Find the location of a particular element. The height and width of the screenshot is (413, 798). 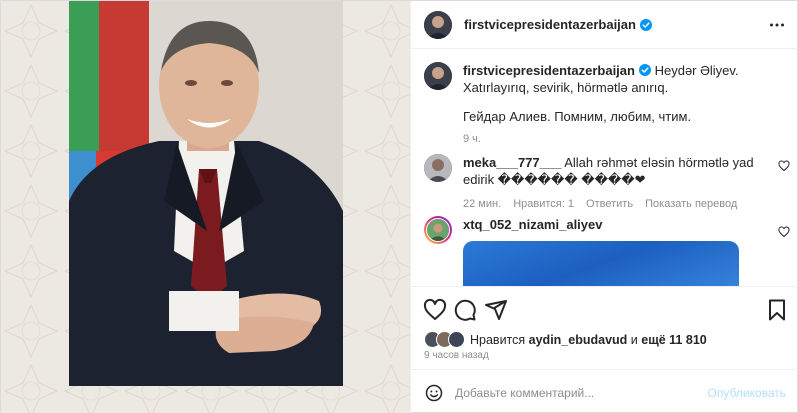

comment-username: meka___777___ is located at coordinates (512, 162).